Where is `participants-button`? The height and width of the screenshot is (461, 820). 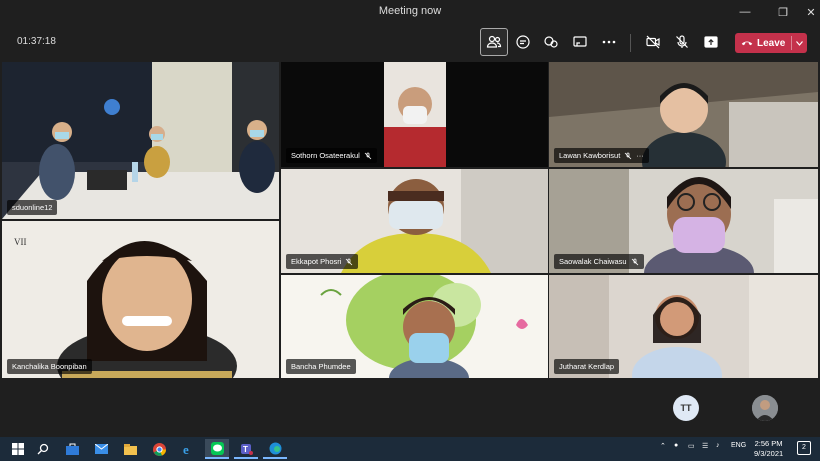
participants-button is located at coordinates (494, 42).